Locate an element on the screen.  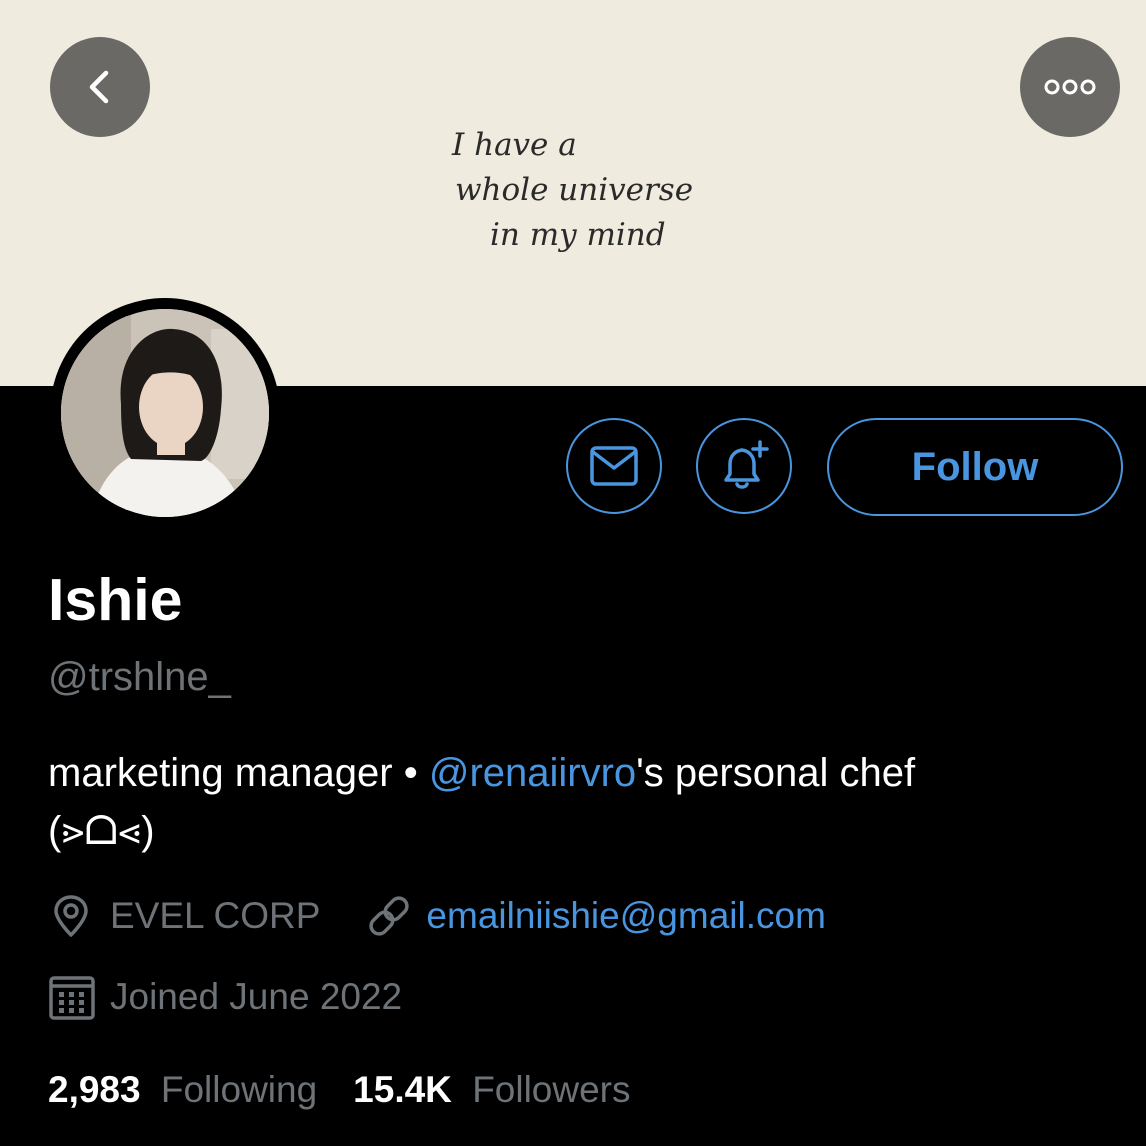
following-label: Following is located at coordinates (239, 1089).